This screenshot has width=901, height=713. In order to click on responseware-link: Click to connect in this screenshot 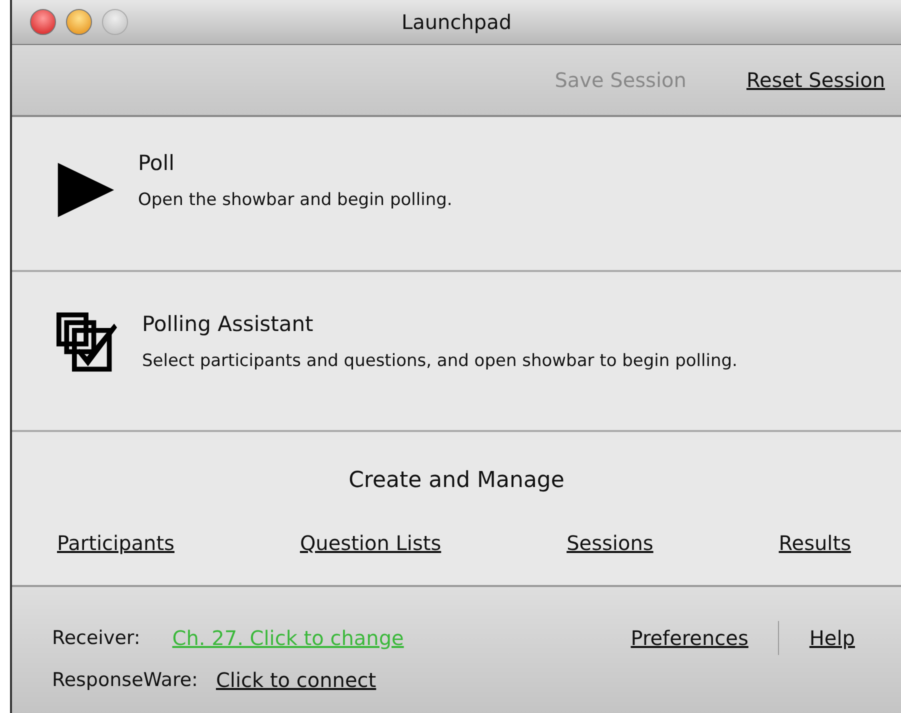, I will do `click(296, 680)`.